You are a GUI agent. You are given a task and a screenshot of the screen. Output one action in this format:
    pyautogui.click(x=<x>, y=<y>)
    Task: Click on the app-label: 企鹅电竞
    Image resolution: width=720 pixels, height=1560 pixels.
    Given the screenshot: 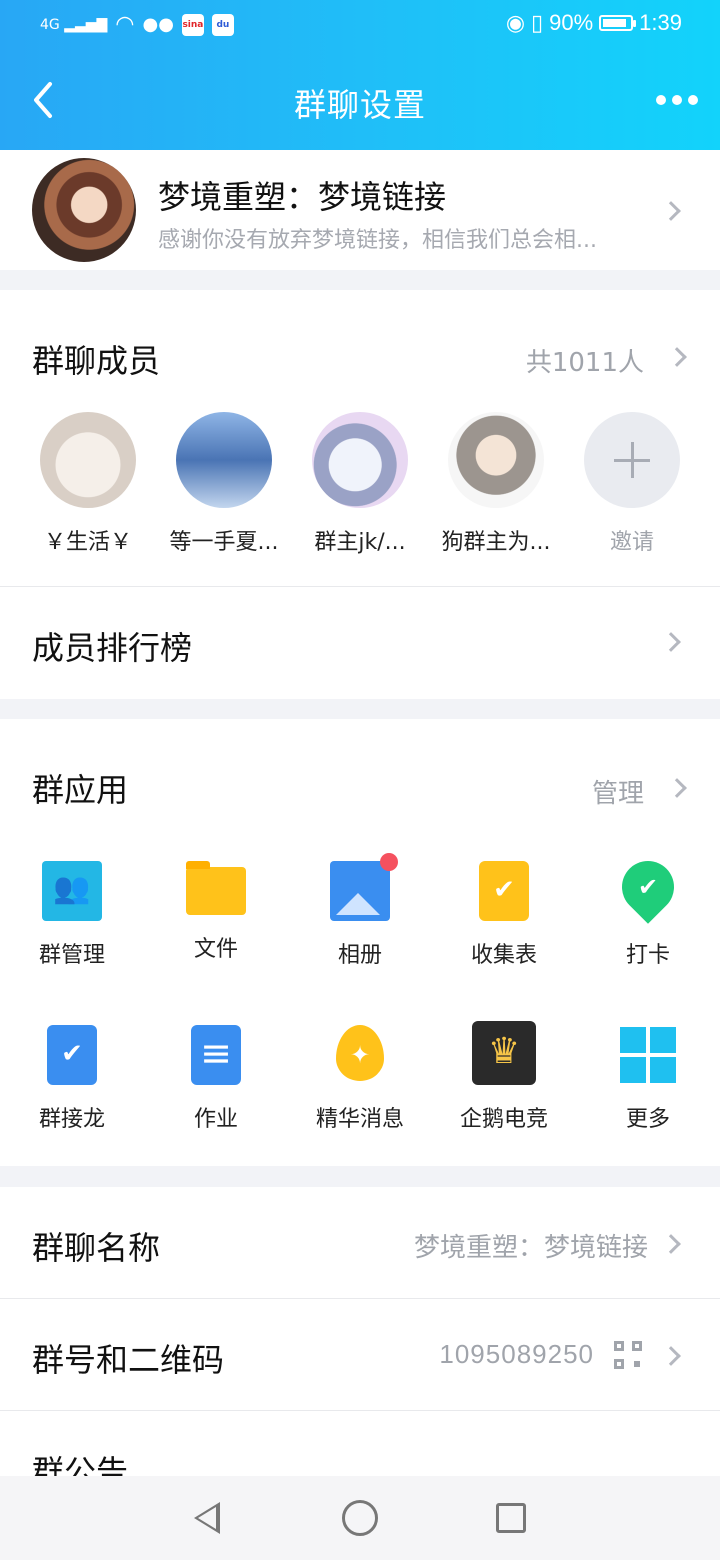 What is the action you would take?
    pyautogui.click(x=503, y=1119)
    